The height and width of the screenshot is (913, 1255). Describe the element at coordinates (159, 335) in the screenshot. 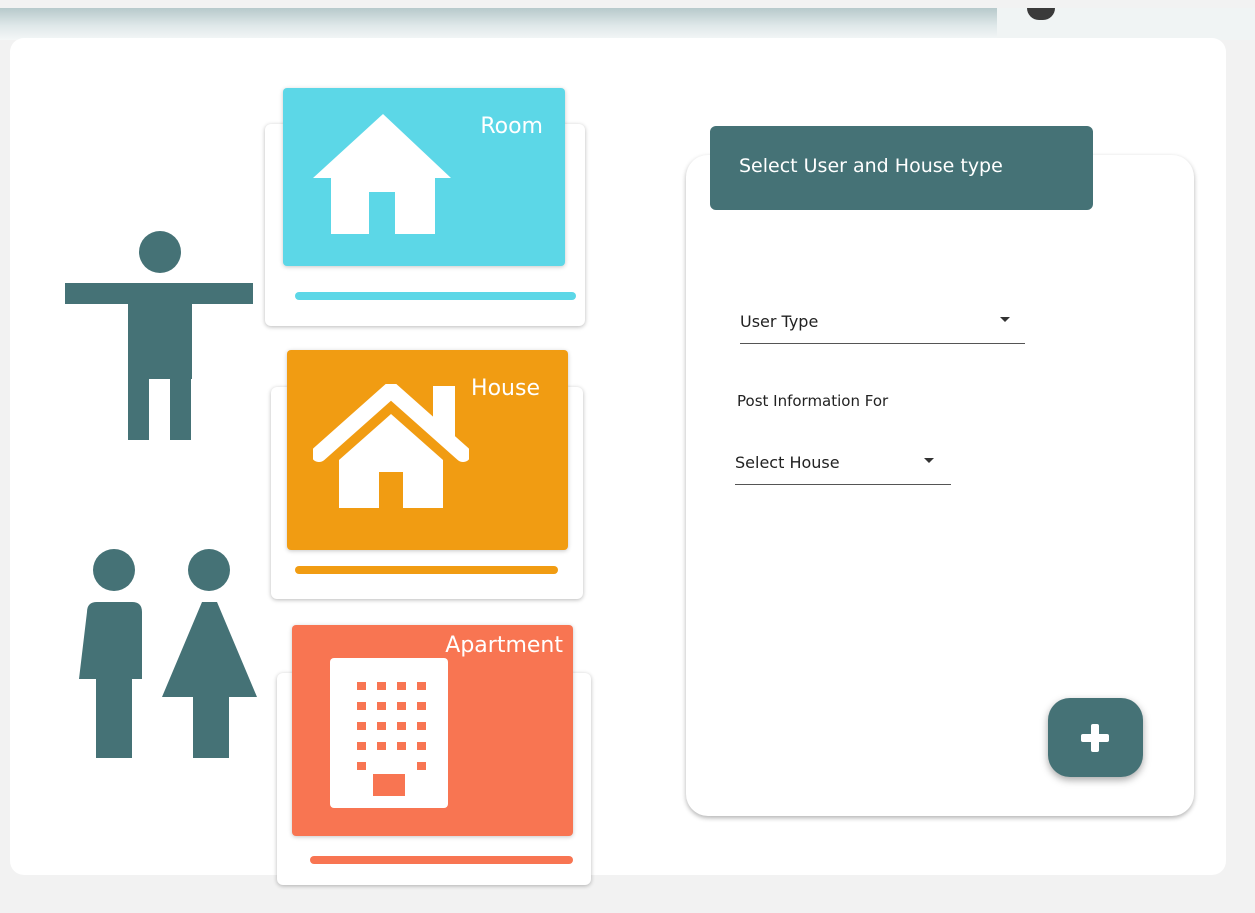

I see `person-arms-out-icon` at that location.